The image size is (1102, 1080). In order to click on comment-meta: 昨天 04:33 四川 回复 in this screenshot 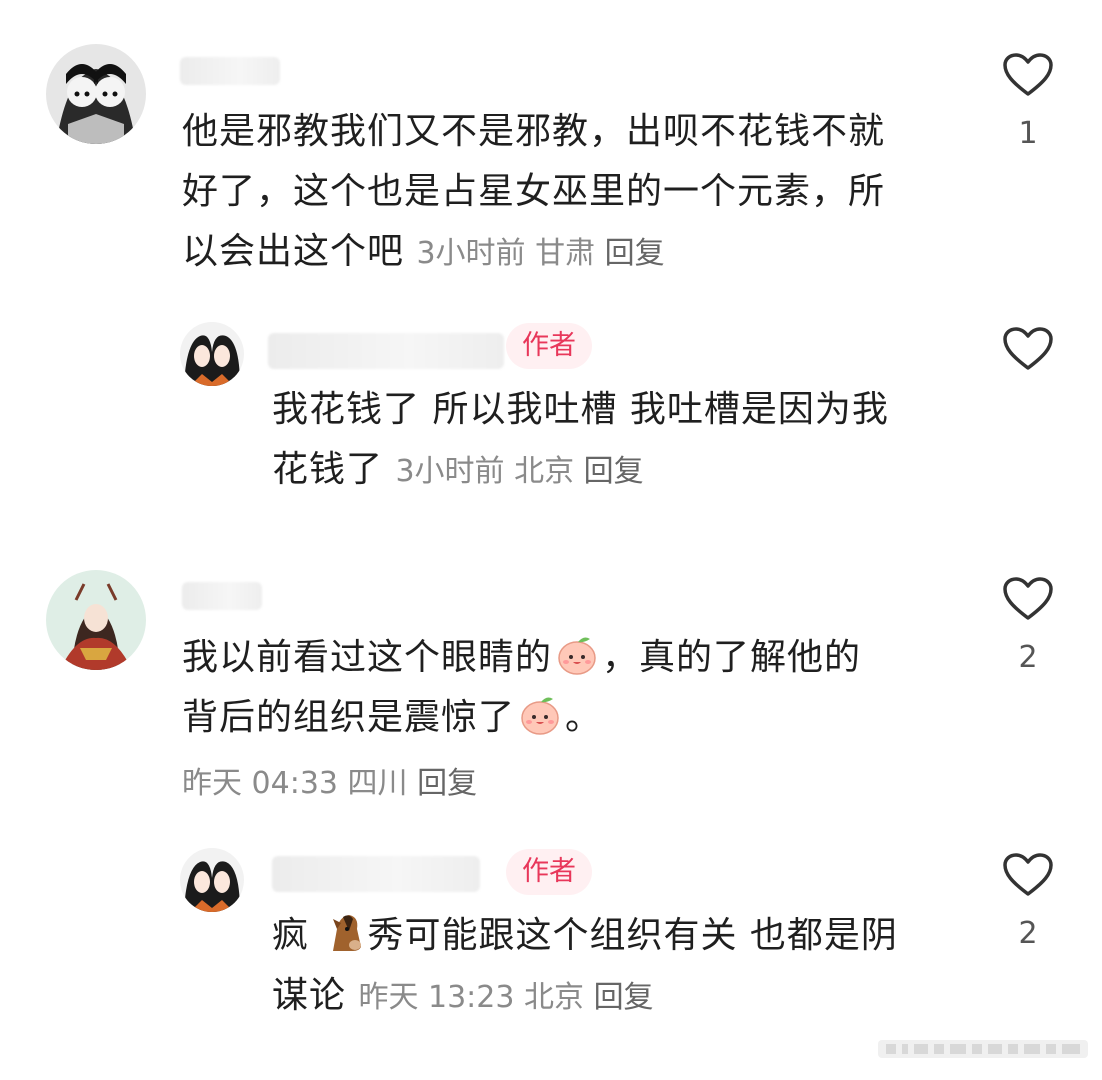, I will do `click(329, 784)`.